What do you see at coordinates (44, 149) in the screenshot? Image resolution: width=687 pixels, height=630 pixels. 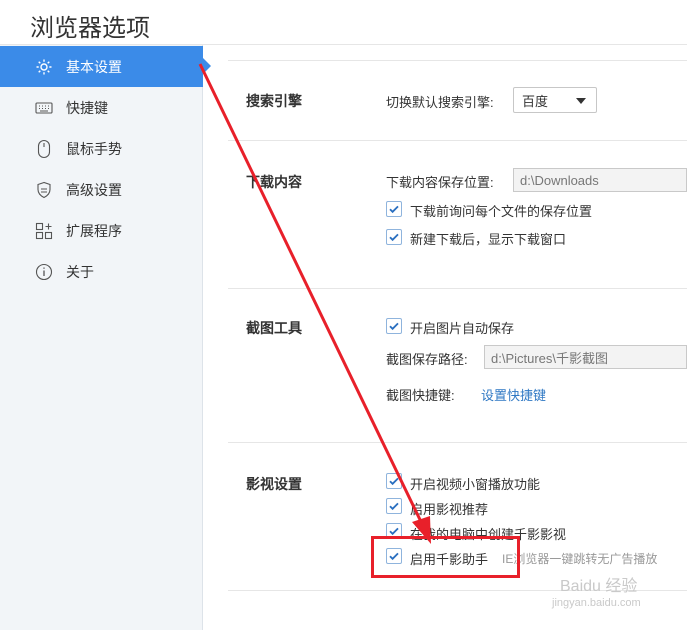 I see `mouse-icon` at bounding box center [44, 149].